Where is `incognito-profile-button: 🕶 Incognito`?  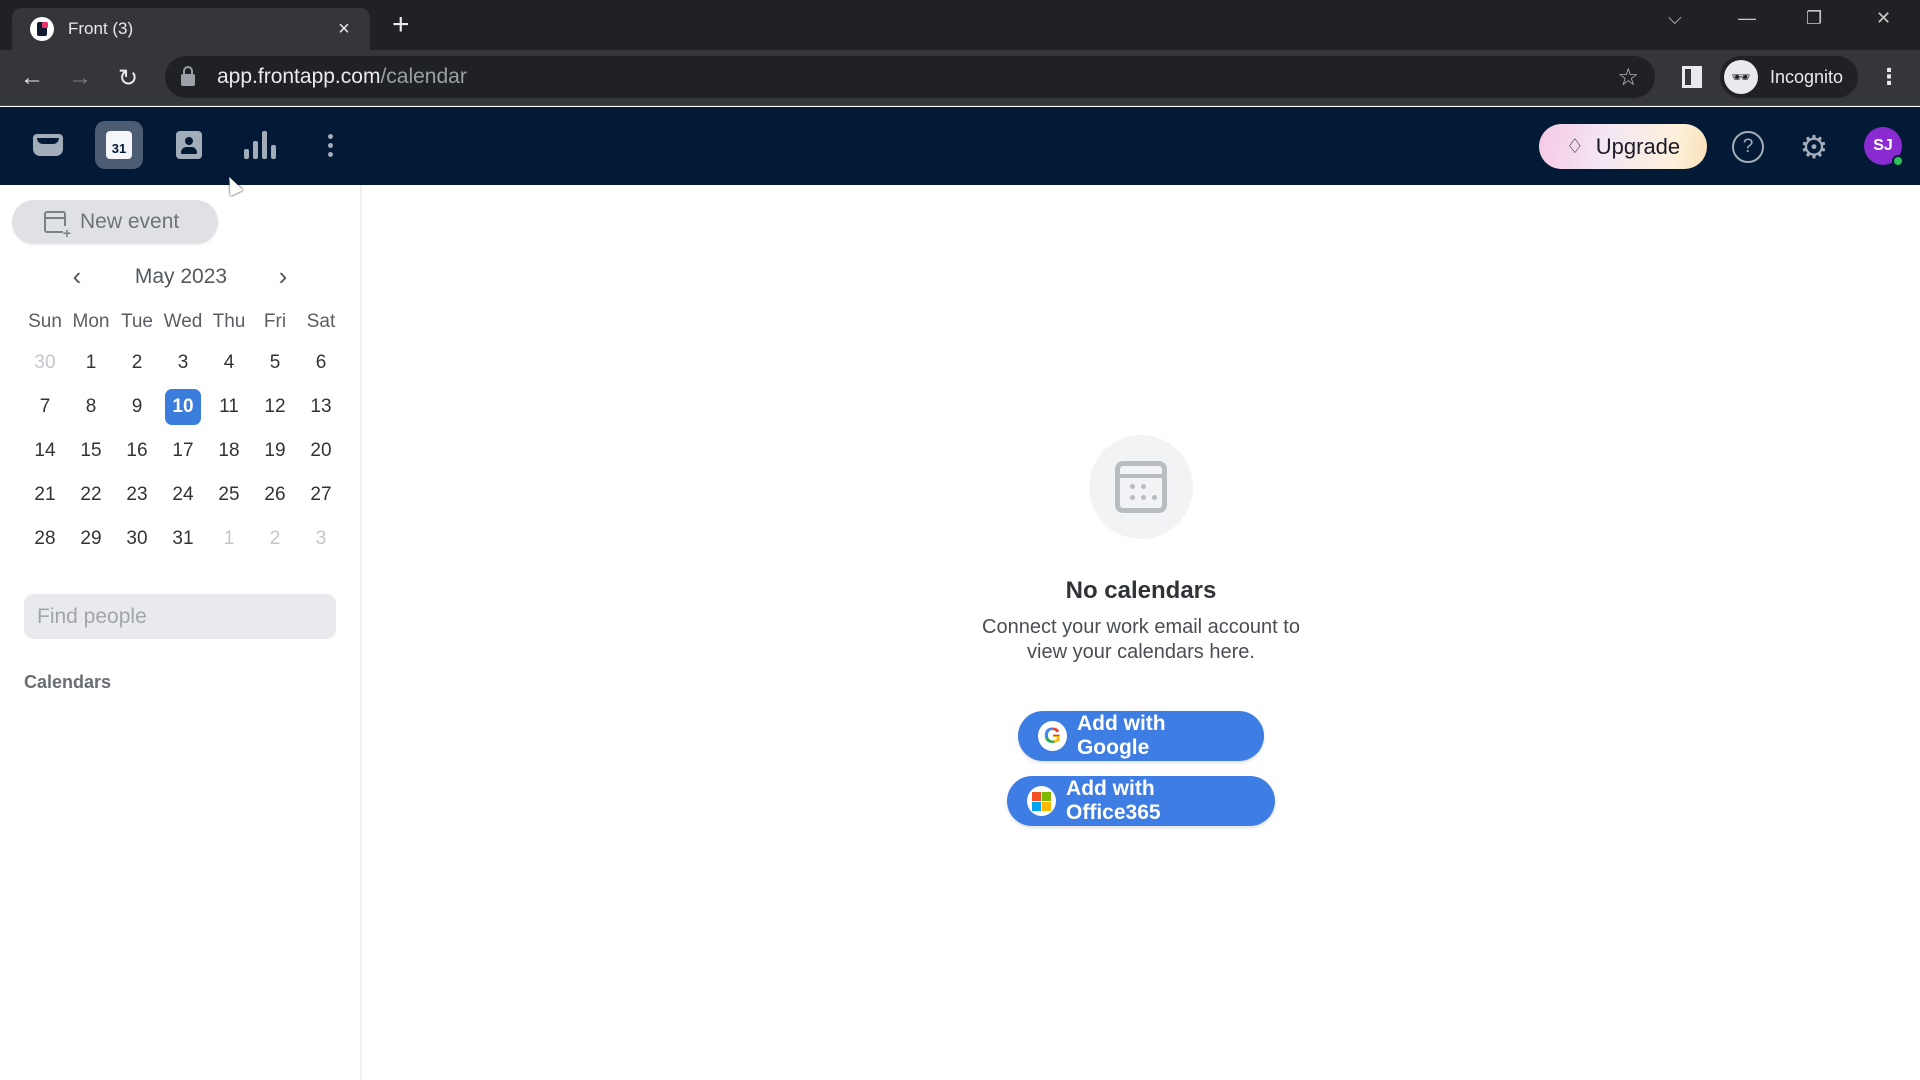 incognito-profile-button: 🕶 Incognito is located at coordinates (1789, 77).